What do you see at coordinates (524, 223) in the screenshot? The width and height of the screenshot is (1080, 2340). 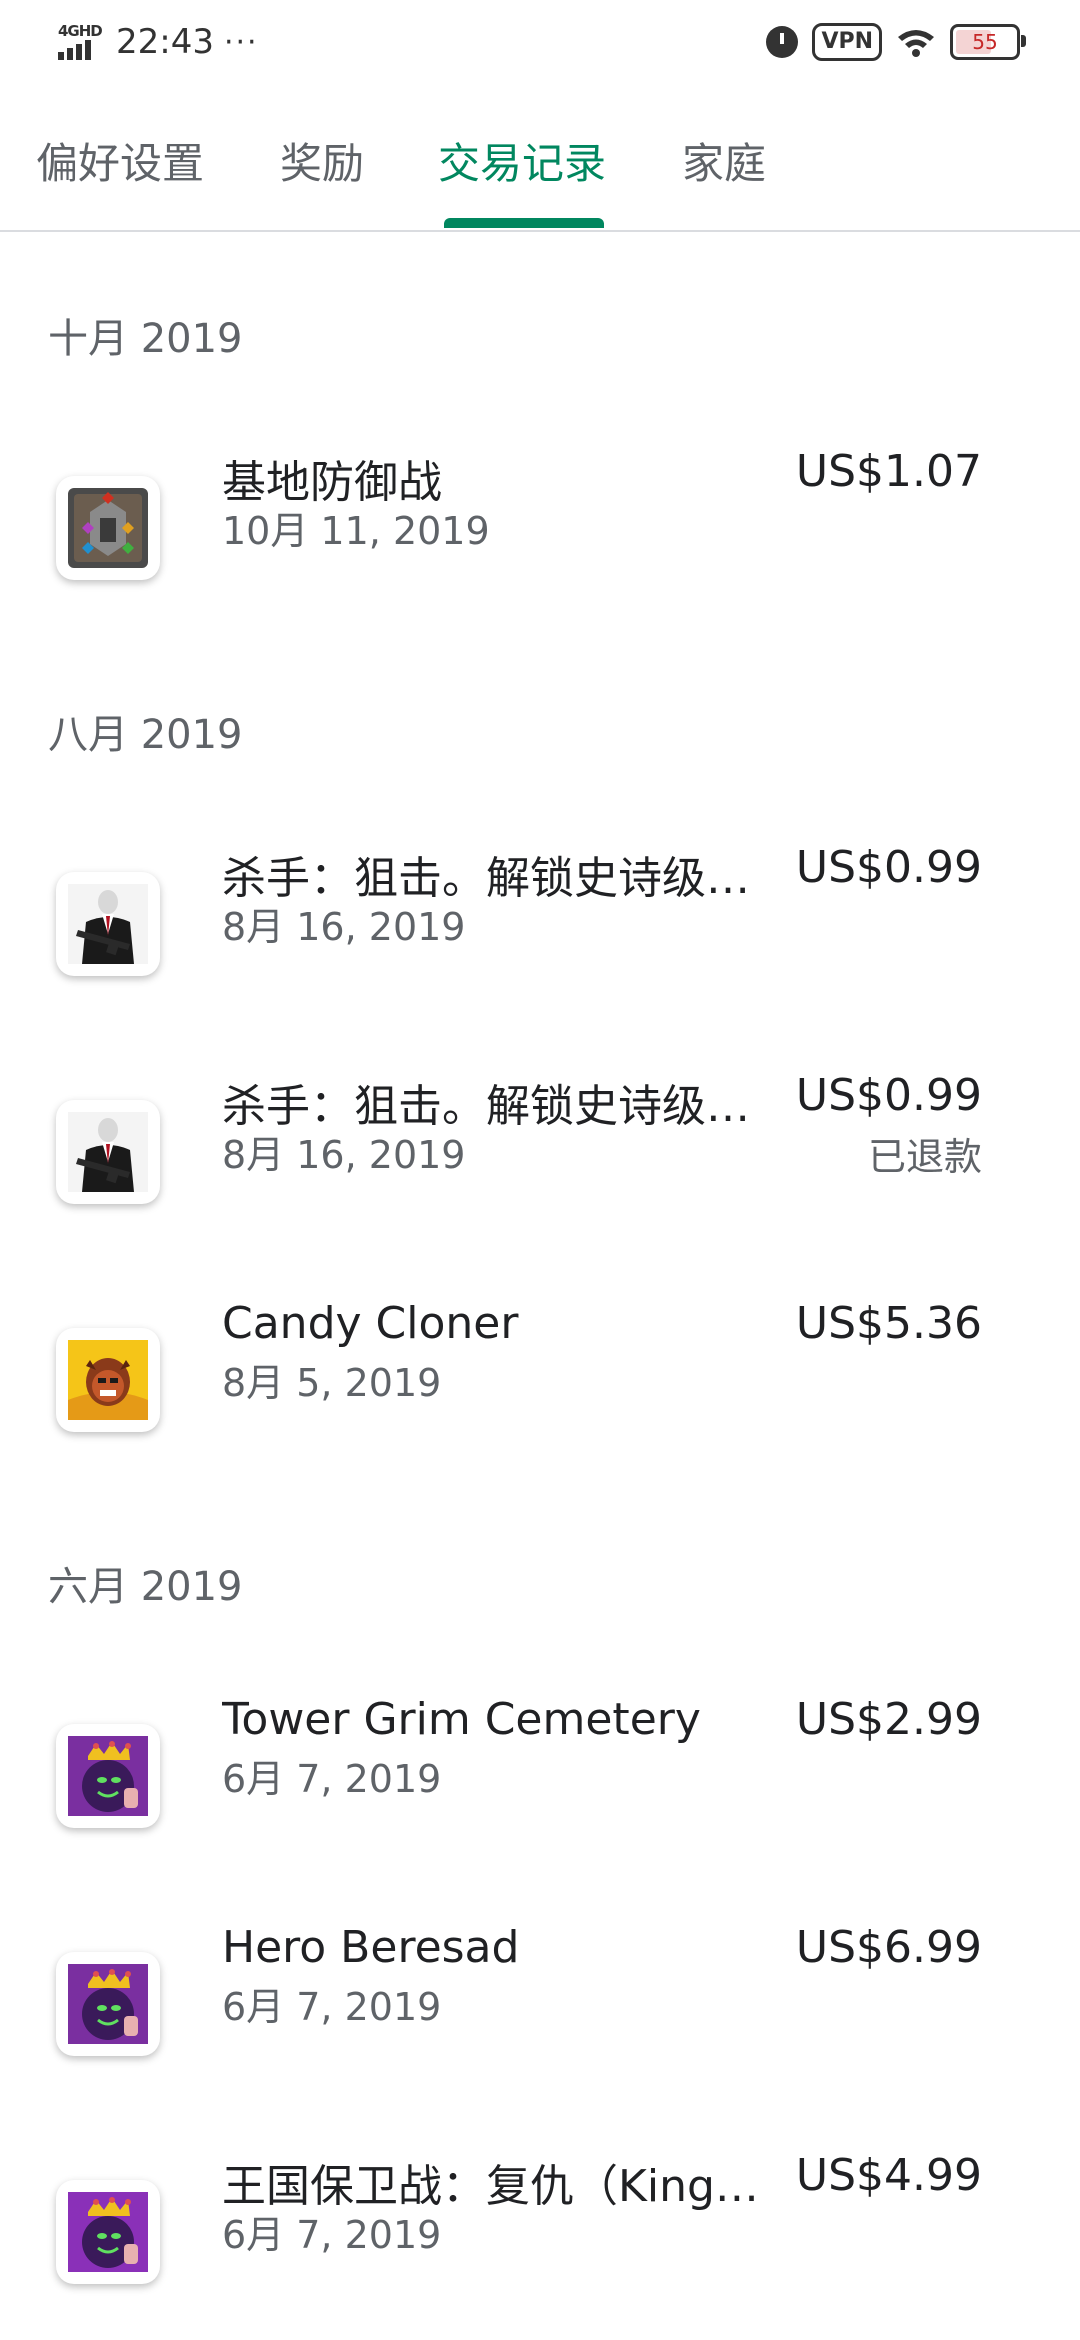 I see `active-tab-indicator` at bounding box center [524, 223].